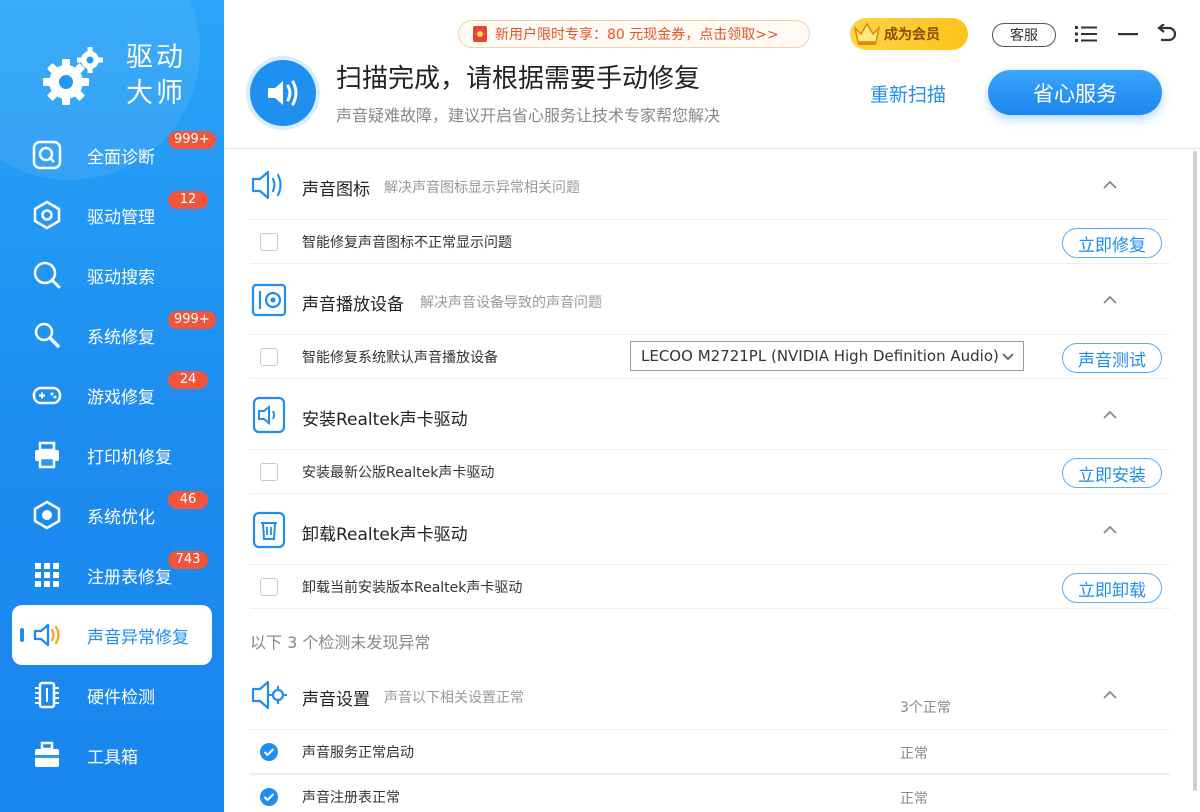  I want to click on row-label: 声音注册表正常, so click(351, 798).